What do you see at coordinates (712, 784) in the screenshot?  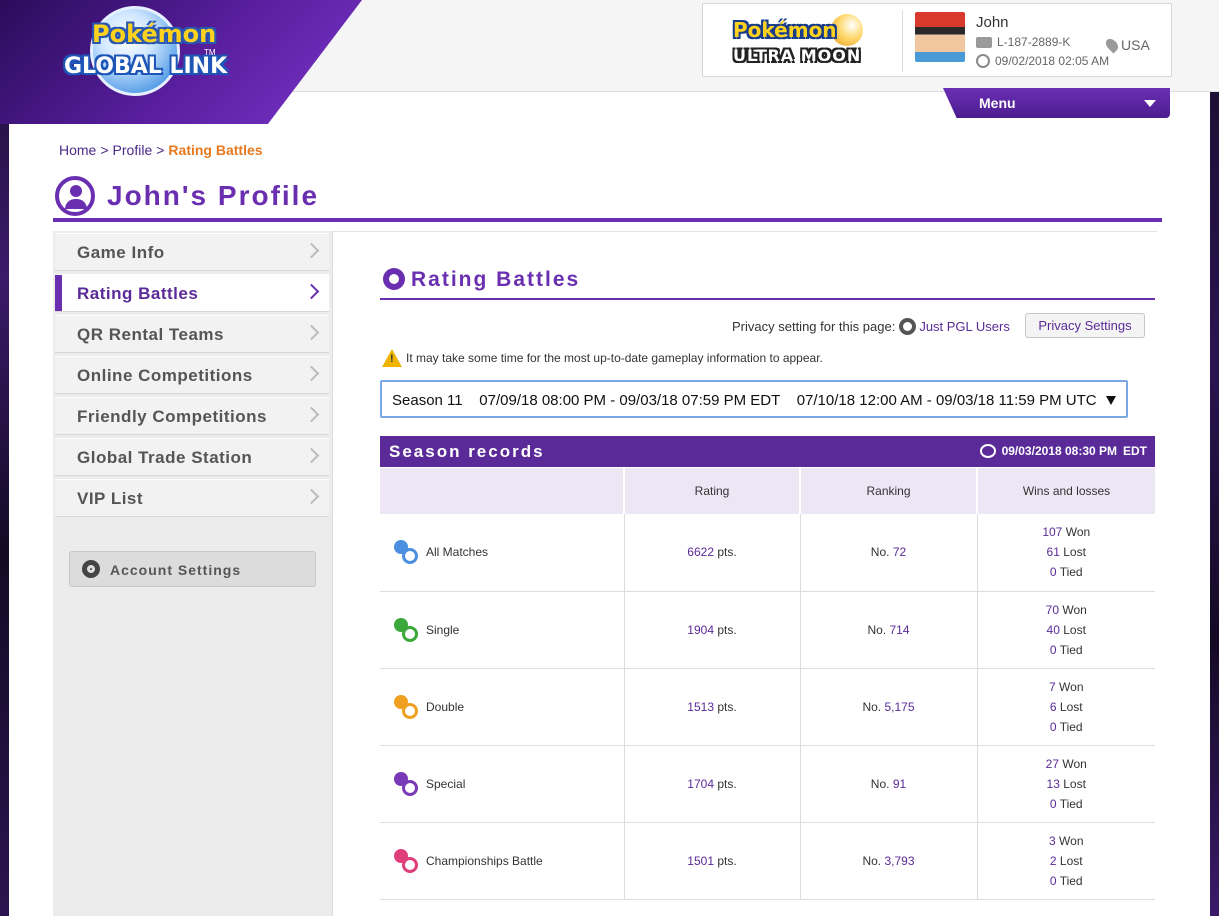 I see `rating-cell: 1704 pts.` at bounding box center [712, 784].